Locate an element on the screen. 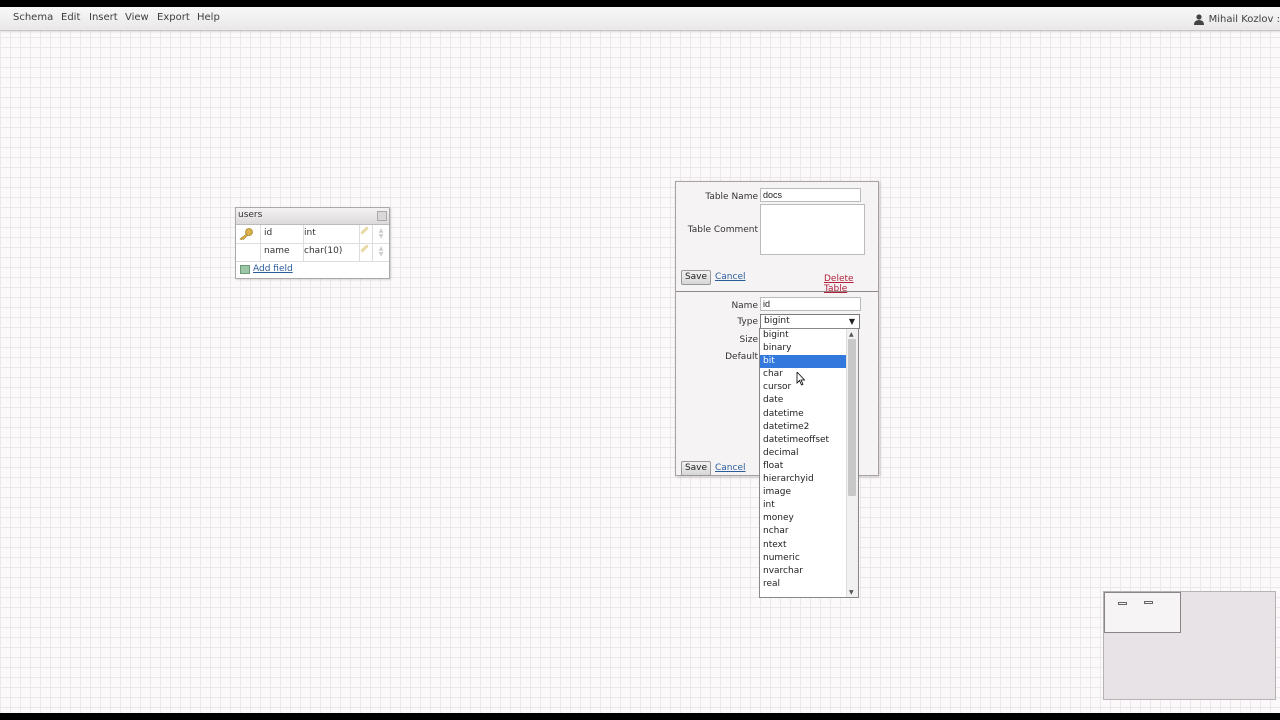 This screenshot has height=720, width=1280. scroll-down-icon: ▼ is located at coordinates (851, 592).